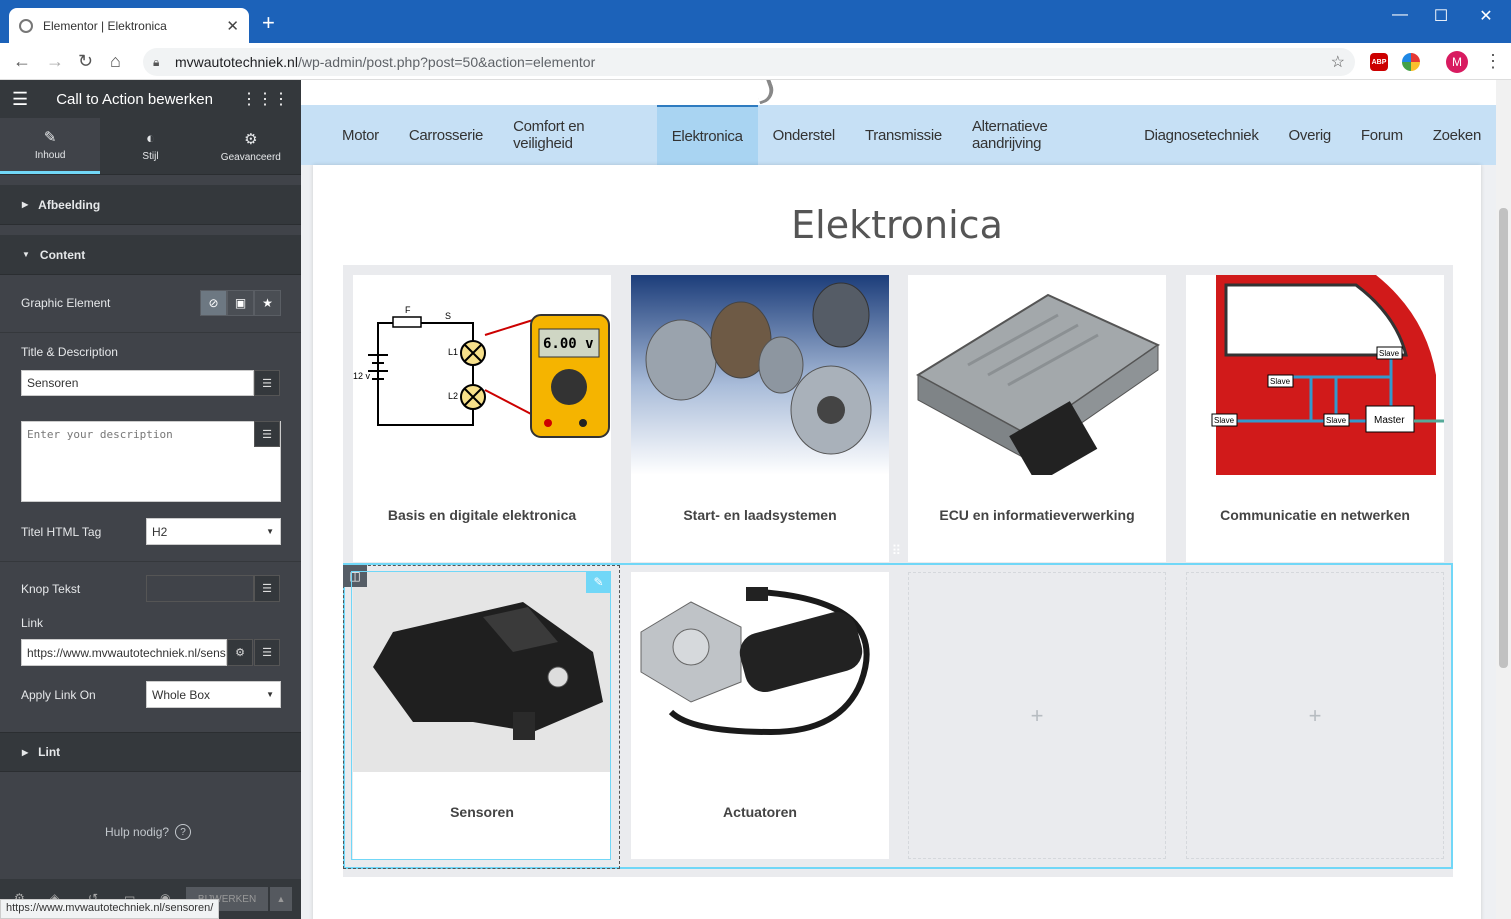 This screenshot has height=919, width=1511. I want to click on pencil-icon: ✎, so click(50, 137).